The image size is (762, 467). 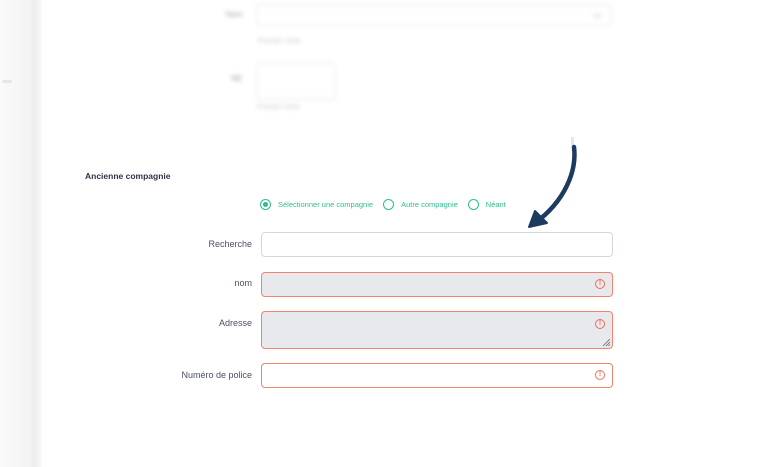 What do you see at coordinates (128, 176) in the screenshot?
I see `section-title: Ancienne compagnie` at bounding box center [128, 176].